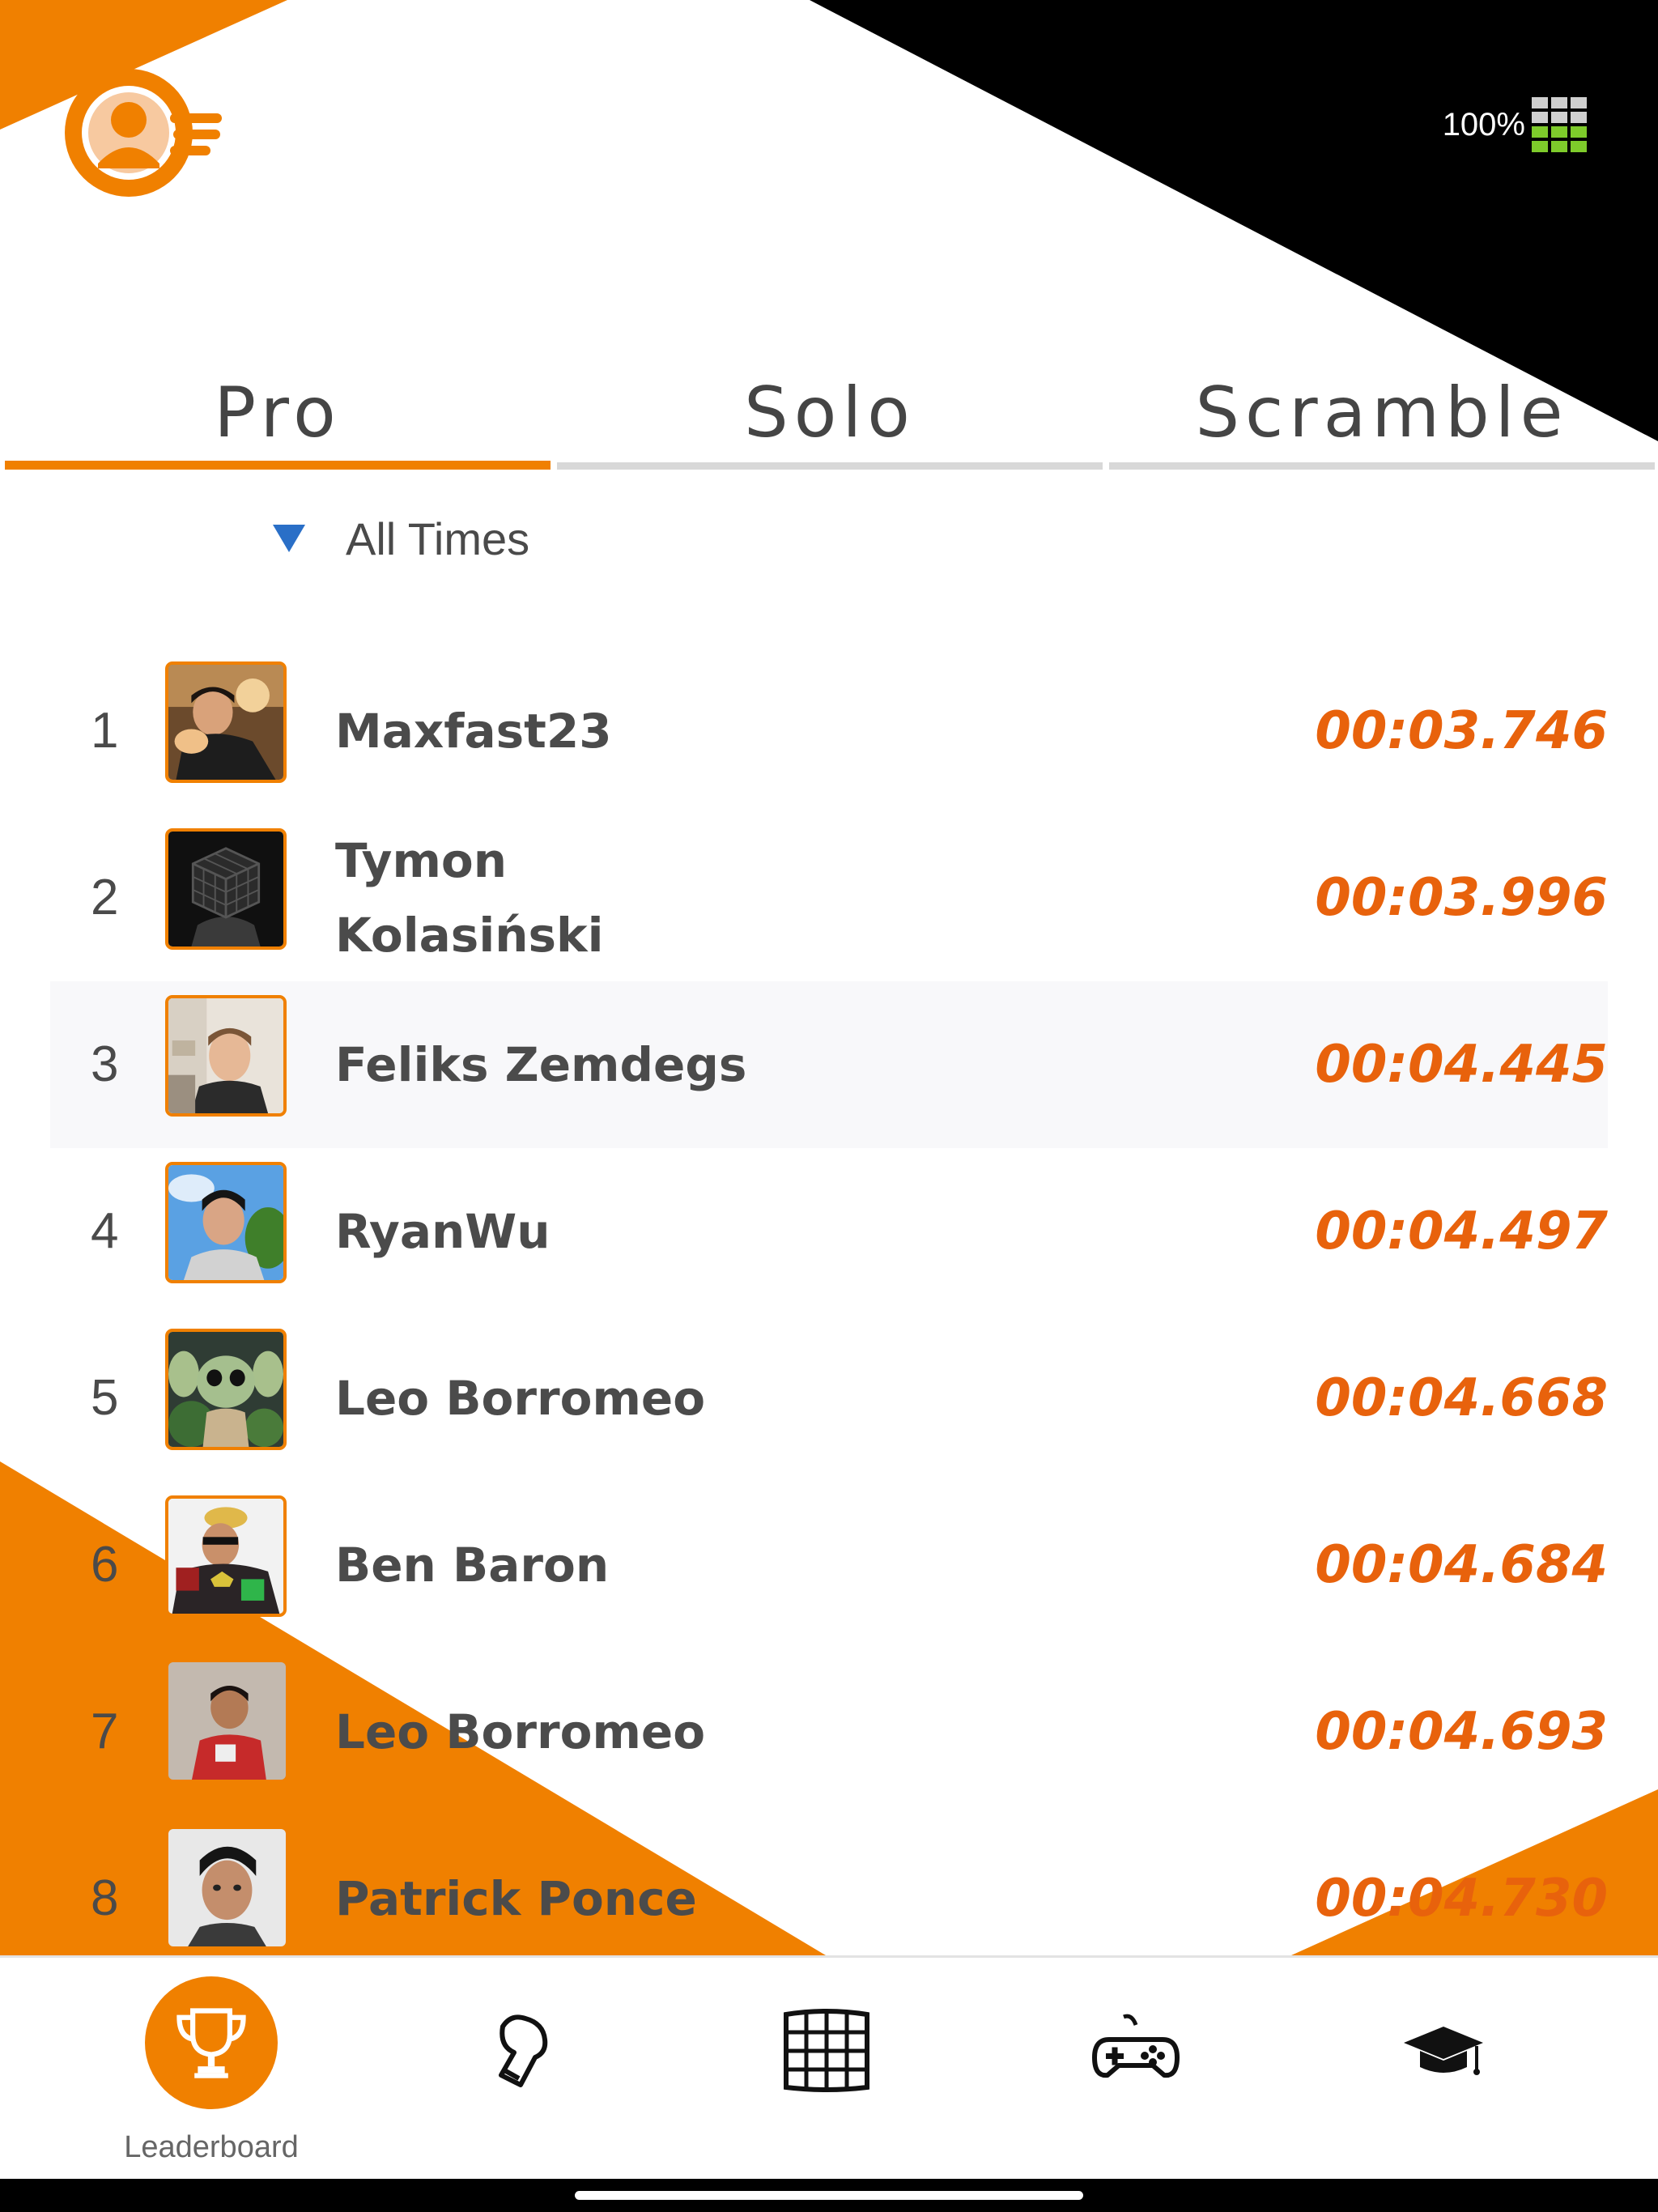  What do you see at coordinates (1461, 898) in the screenshot?
I see `solve-time: 00:03.996` at bounding box center [1461, 898].